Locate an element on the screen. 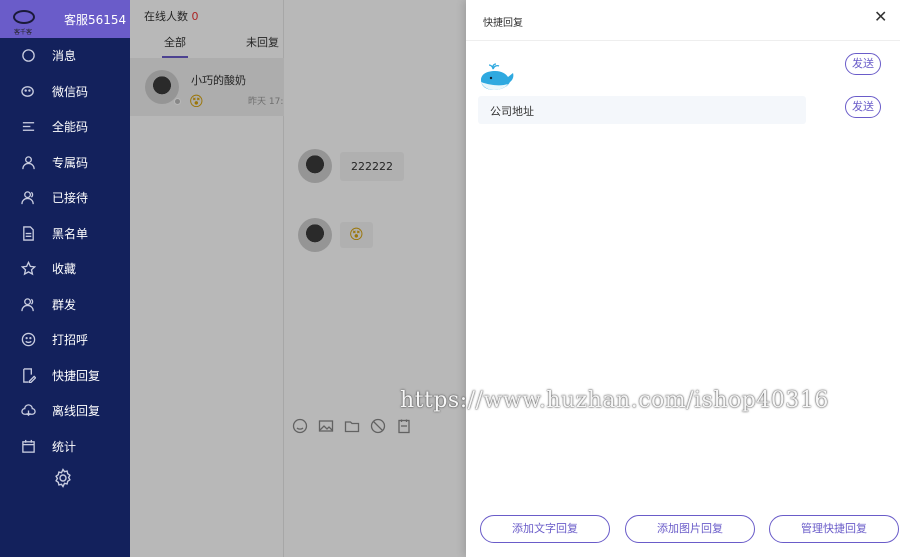 The image size is (900, 557). manage-quick-reply-button: 管理快捷回复 is located at coordinates (834, 529).